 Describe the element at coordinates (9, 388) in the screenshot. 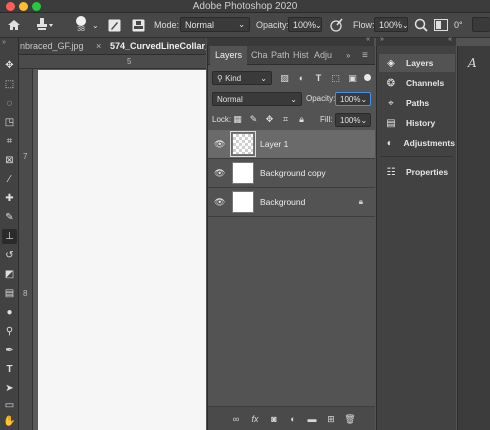

I see `path-selection-tool-icon: ➤` at that location.